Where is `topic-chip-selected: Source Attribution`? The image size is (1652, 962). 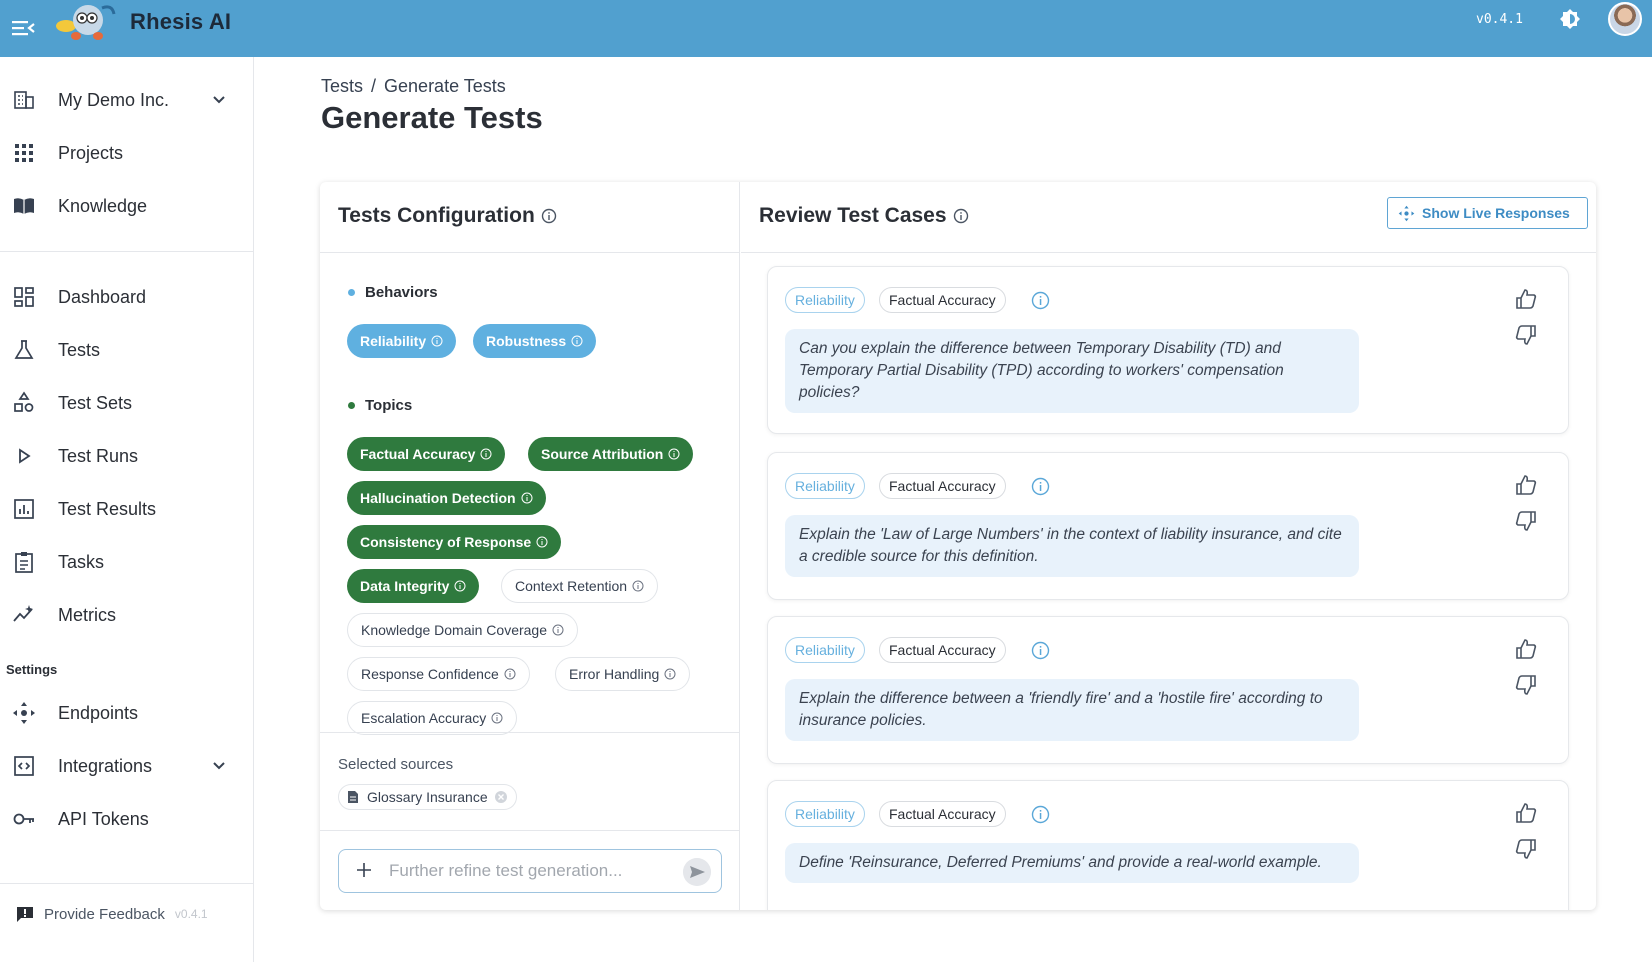
topic-chip-selected: Source Attribution is located at coordinates (611, 454).